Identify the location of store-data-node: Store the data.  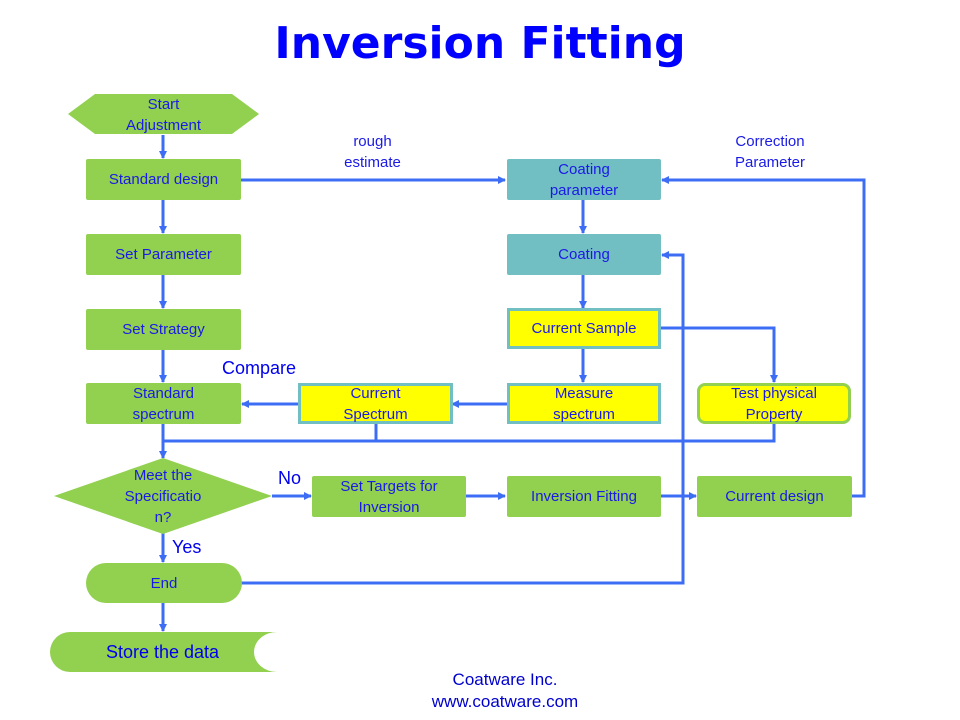
(162, 651).